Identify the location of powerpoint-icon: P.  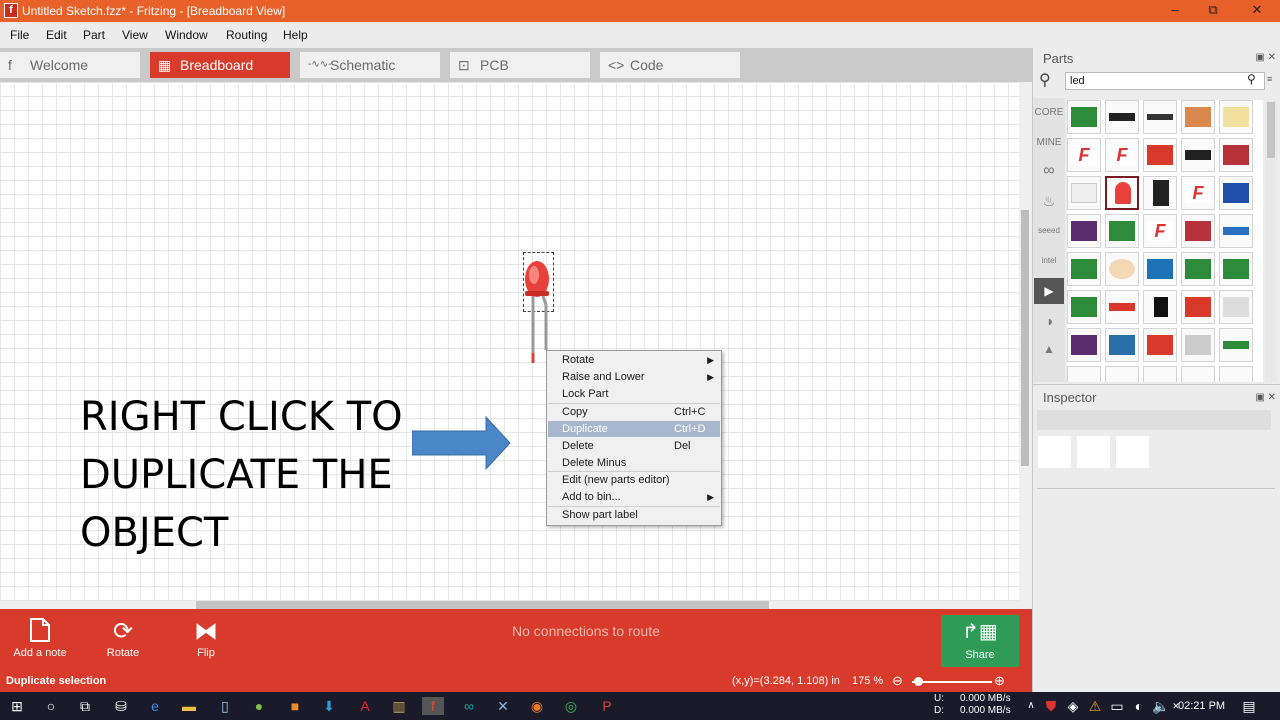
(607, 706).